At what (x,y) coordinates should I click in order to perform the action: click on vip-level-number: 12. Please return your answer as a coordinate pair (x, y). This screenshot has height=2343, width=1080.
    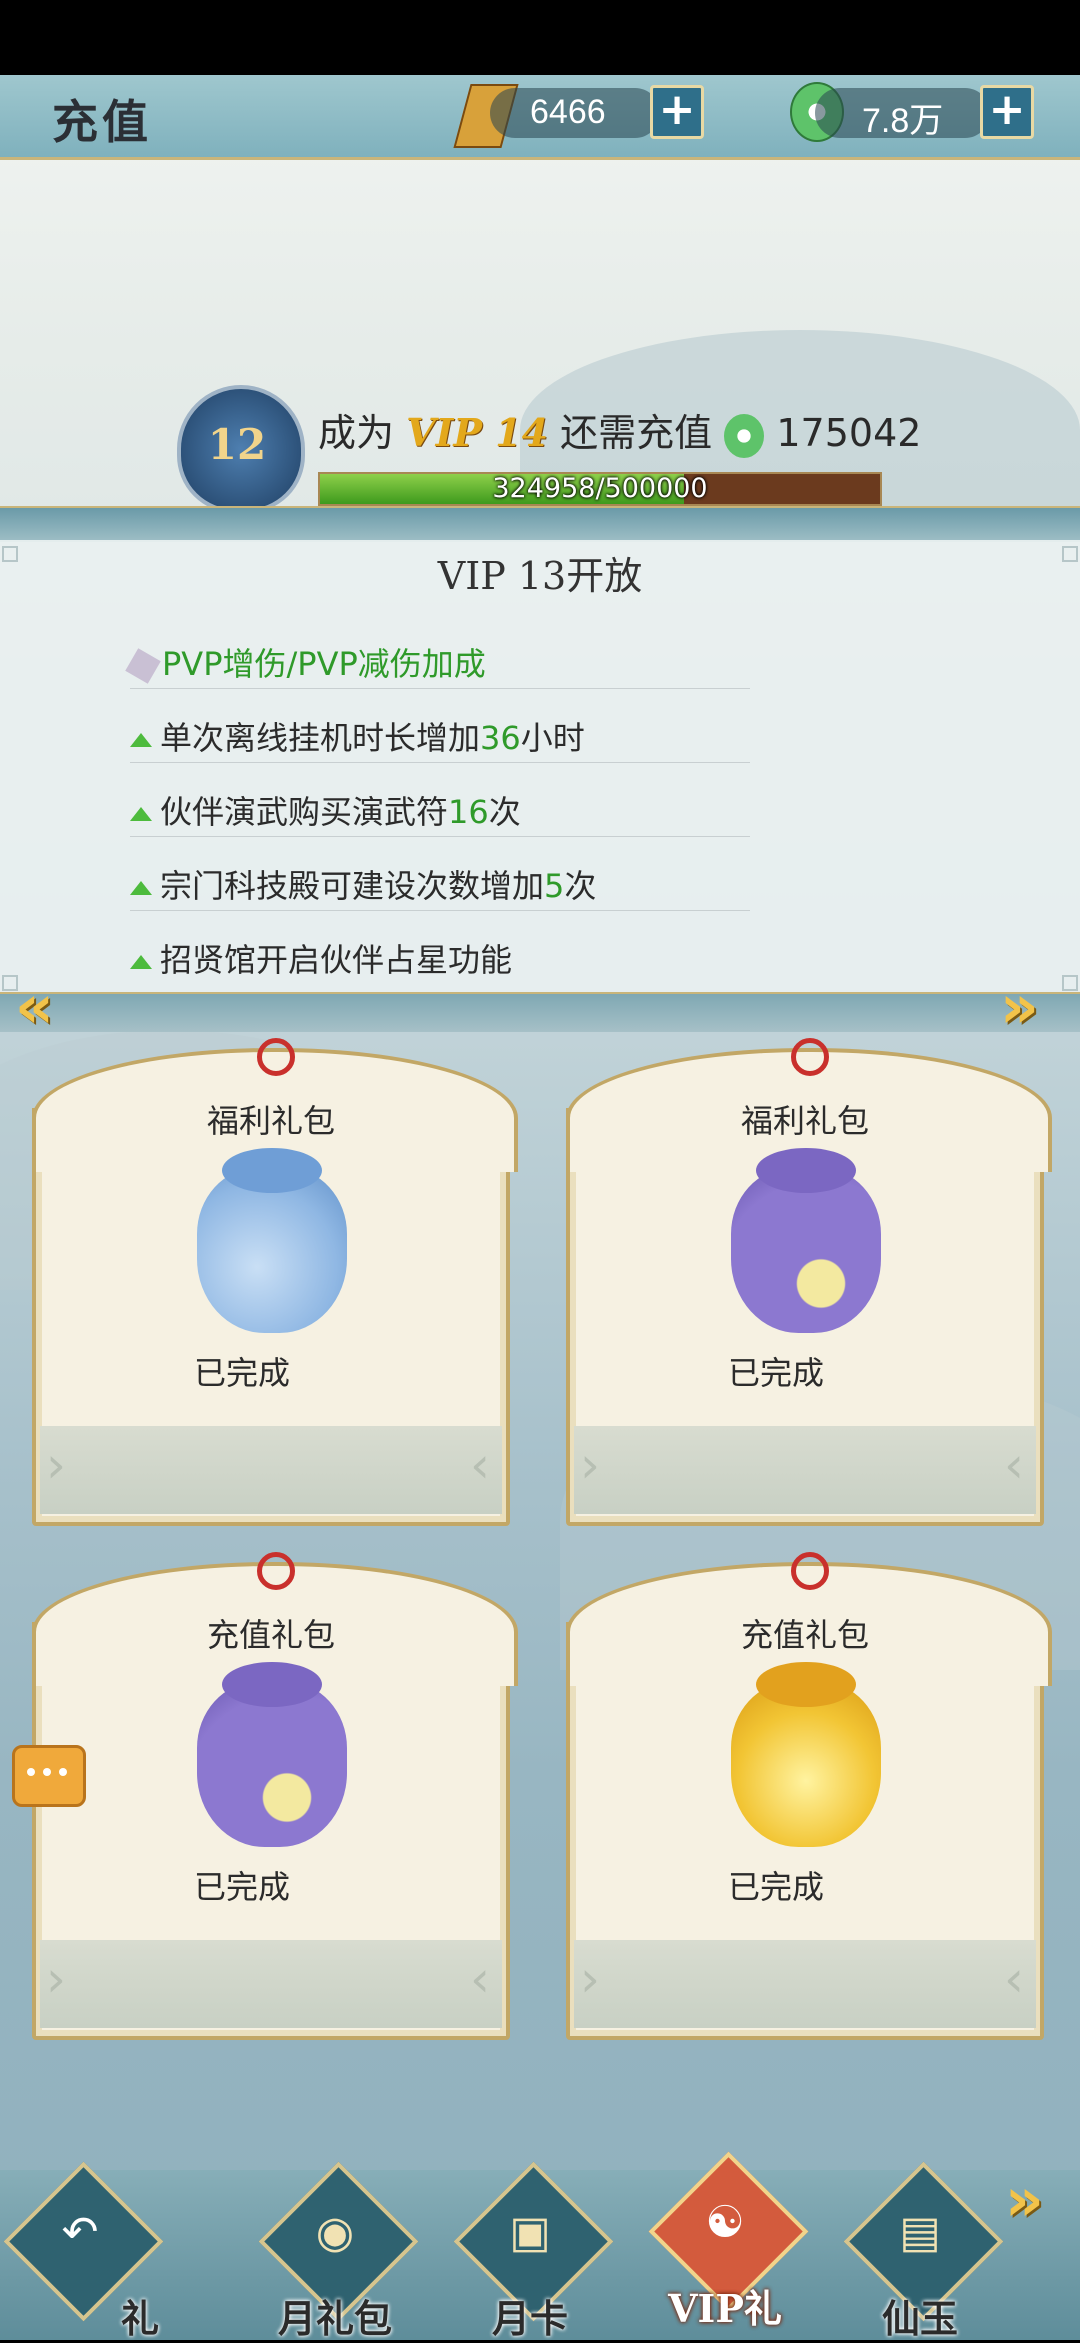
    Looking at the image, I should click on (237, 444).